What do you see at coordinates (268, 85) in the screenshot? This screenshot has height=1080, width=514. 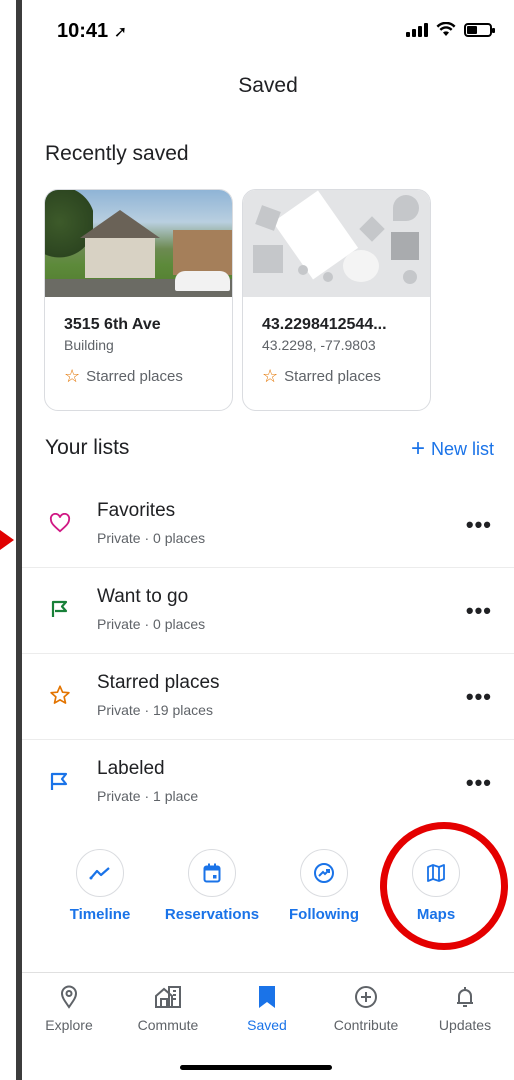 I see `page-title: Saved` at bounding box center [268, 85].